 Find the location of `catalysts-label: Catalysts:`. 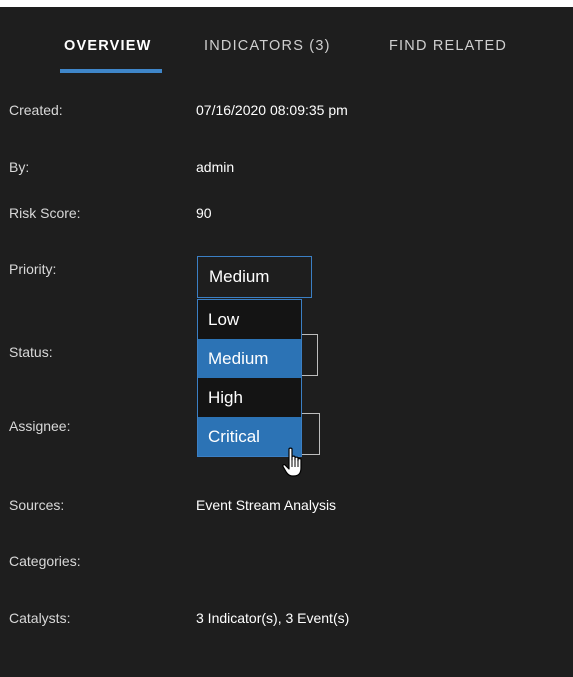

catalysts-label: Catalysts: is located at coordinates (40, 618).